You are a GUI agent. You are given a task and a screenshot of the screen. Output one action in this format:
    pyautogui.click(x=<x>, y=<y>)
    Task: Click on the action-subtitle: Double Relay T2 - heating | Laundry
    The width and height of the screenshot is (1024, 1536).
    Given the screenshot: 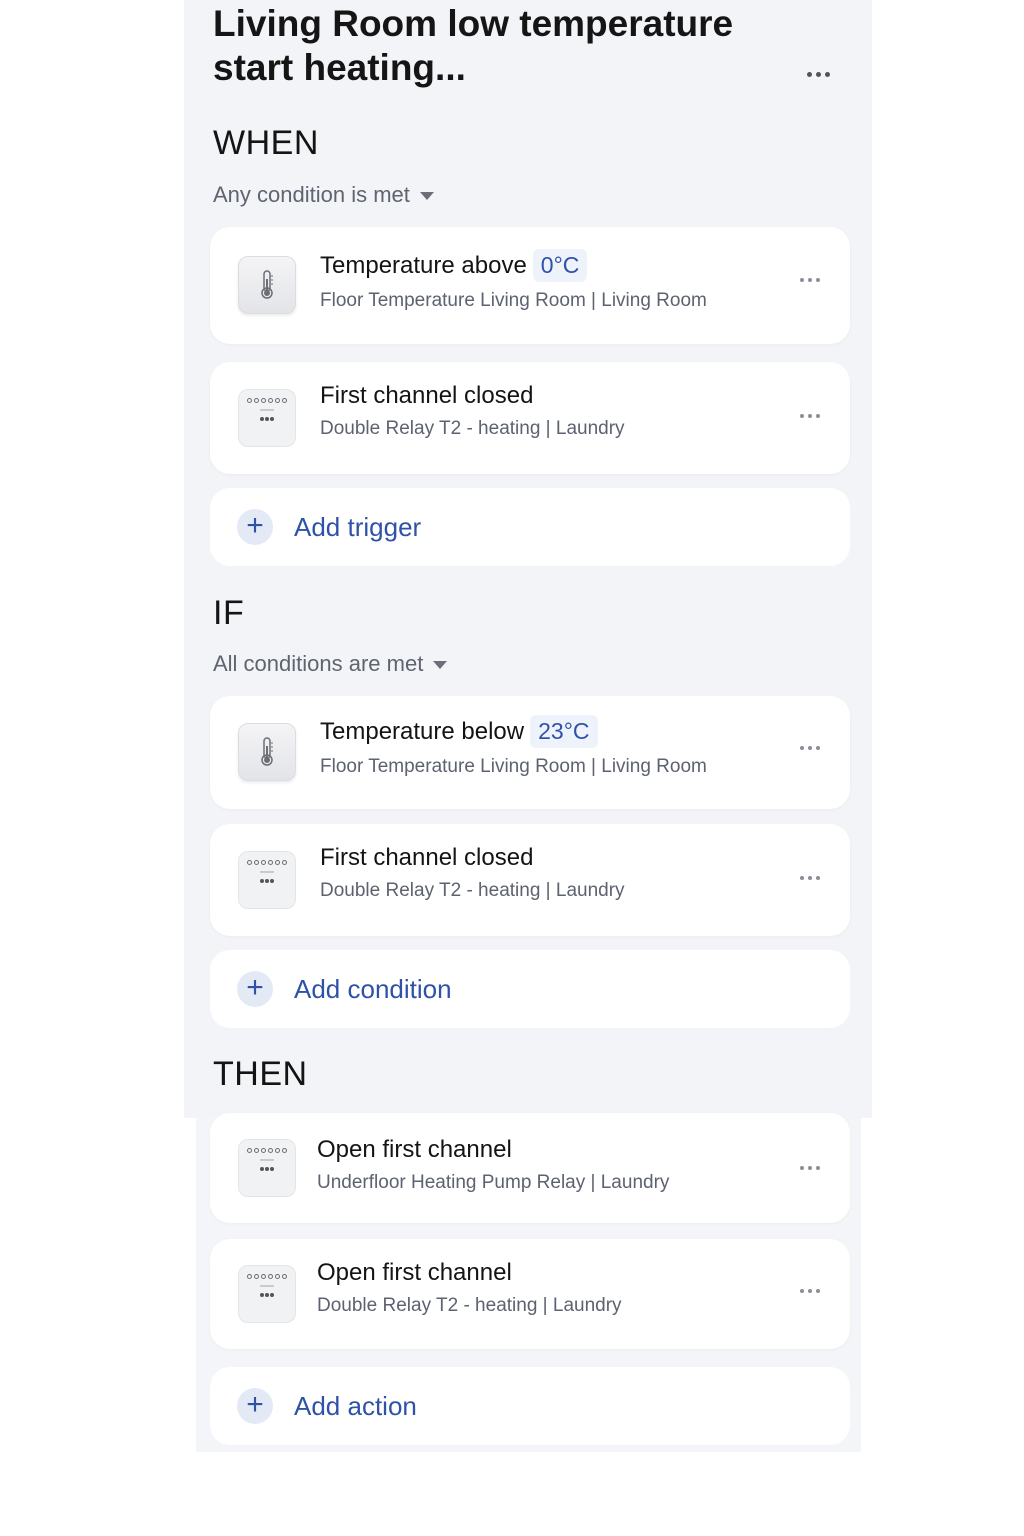 What is the action you would take?
    pyautogui.click(x=469, y=1305)
    